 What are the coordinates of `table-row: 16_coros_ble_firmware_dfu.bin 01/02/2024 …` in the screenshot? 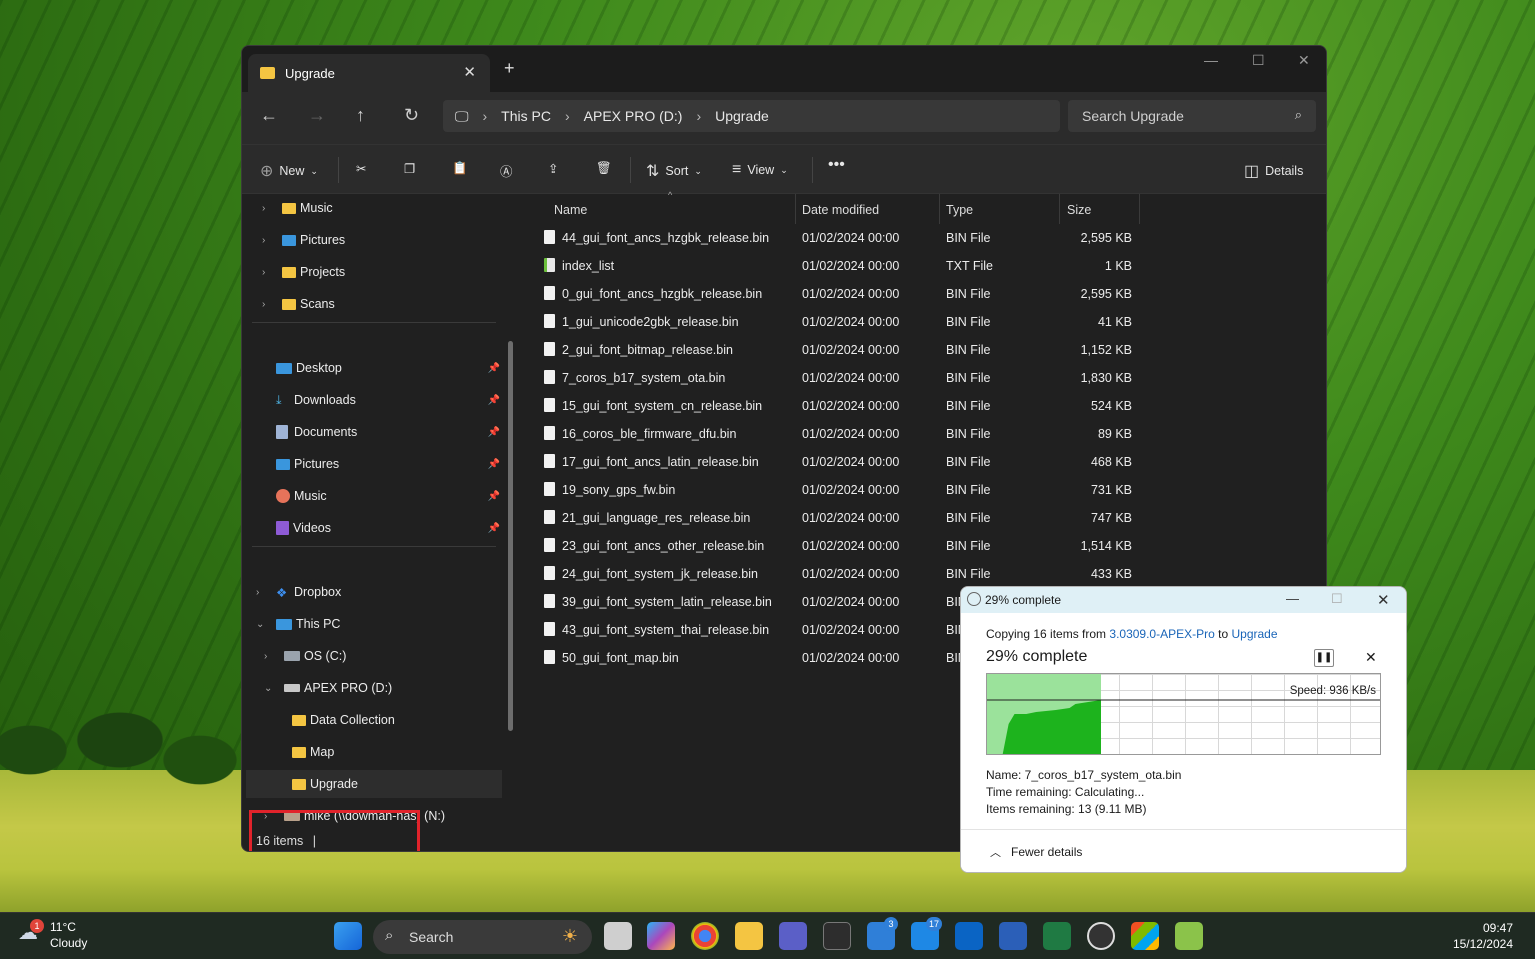 It's located at (832, 434).